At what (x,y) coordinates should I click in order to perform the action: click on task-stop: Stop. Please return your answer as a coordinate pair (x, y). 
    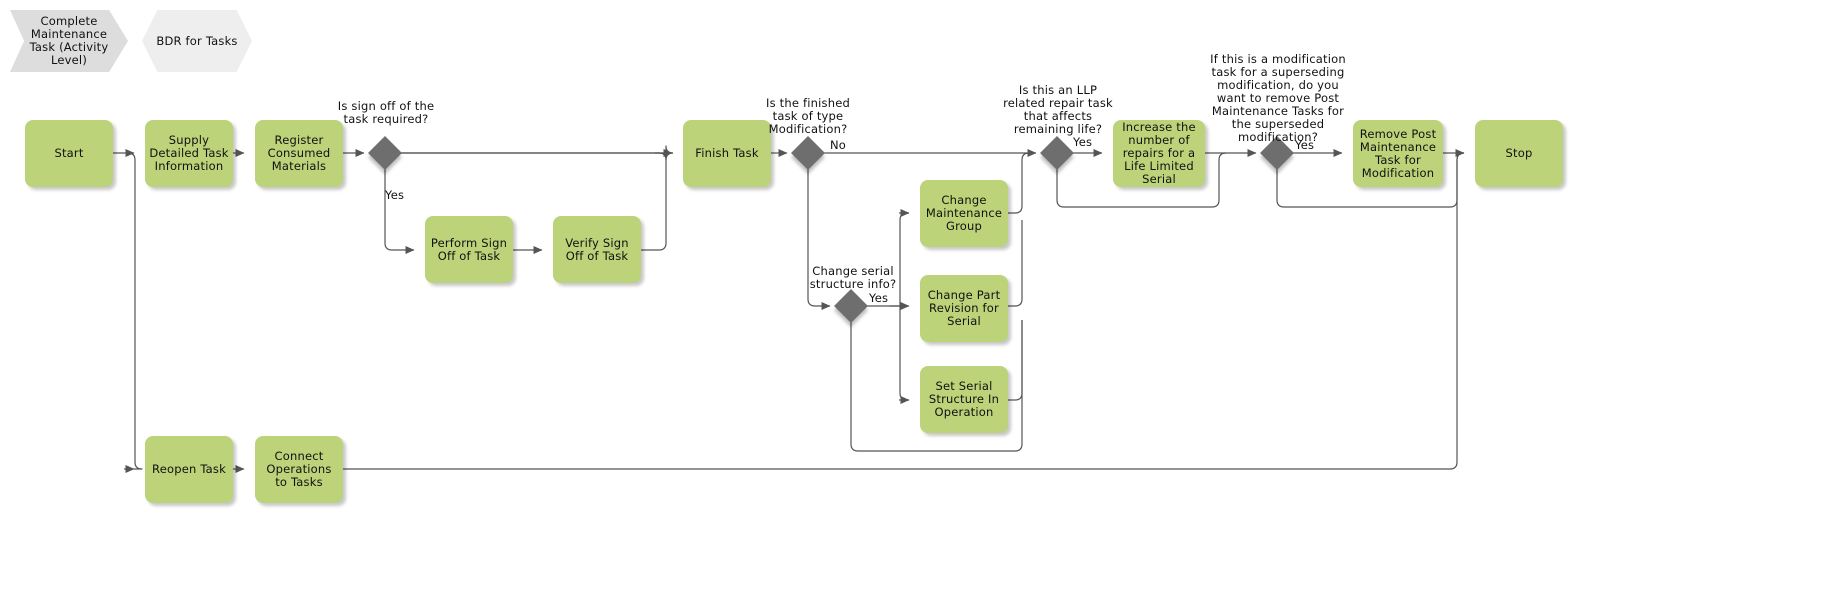
    Looking at the image, I should click on (1519, 153).